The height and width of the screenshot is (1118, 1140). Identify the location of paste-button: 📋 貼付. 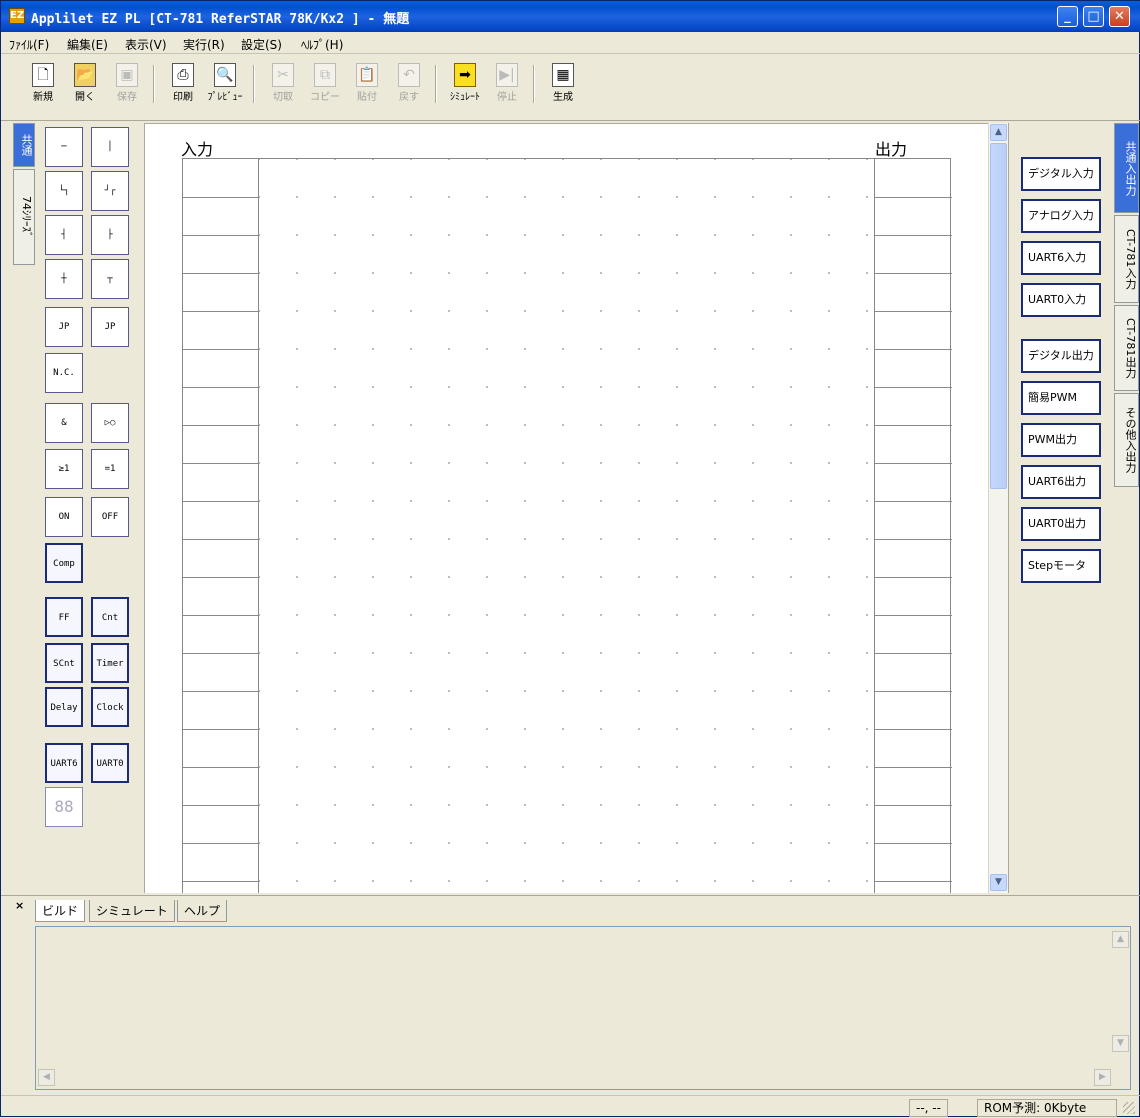
(367, 85).